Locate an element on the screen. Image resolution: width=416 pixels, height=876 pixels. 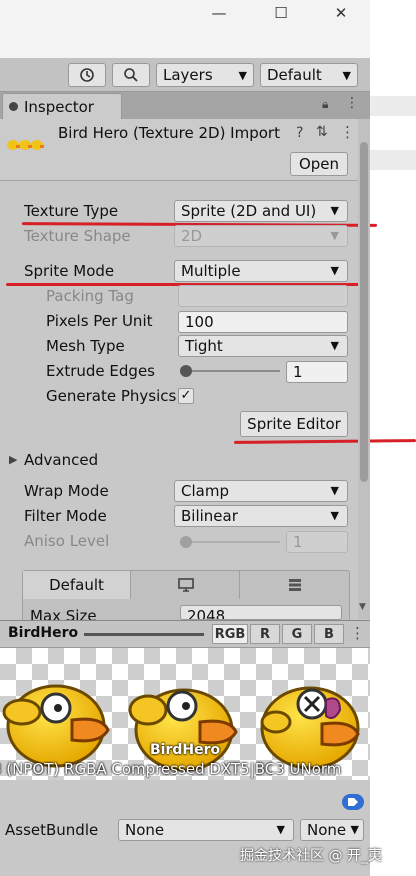
texture-info: 8 (NPOT) RGBA Compressed DXT5|BC3 UNorm is located at coordinates (185, 770).